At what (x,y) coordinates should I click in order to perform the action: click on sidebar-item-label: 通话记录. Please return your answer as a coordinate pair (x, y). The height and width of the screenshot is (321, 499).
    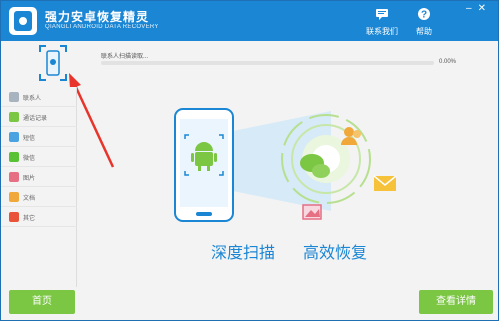
    Looking at the image, I should click on (35, 119).